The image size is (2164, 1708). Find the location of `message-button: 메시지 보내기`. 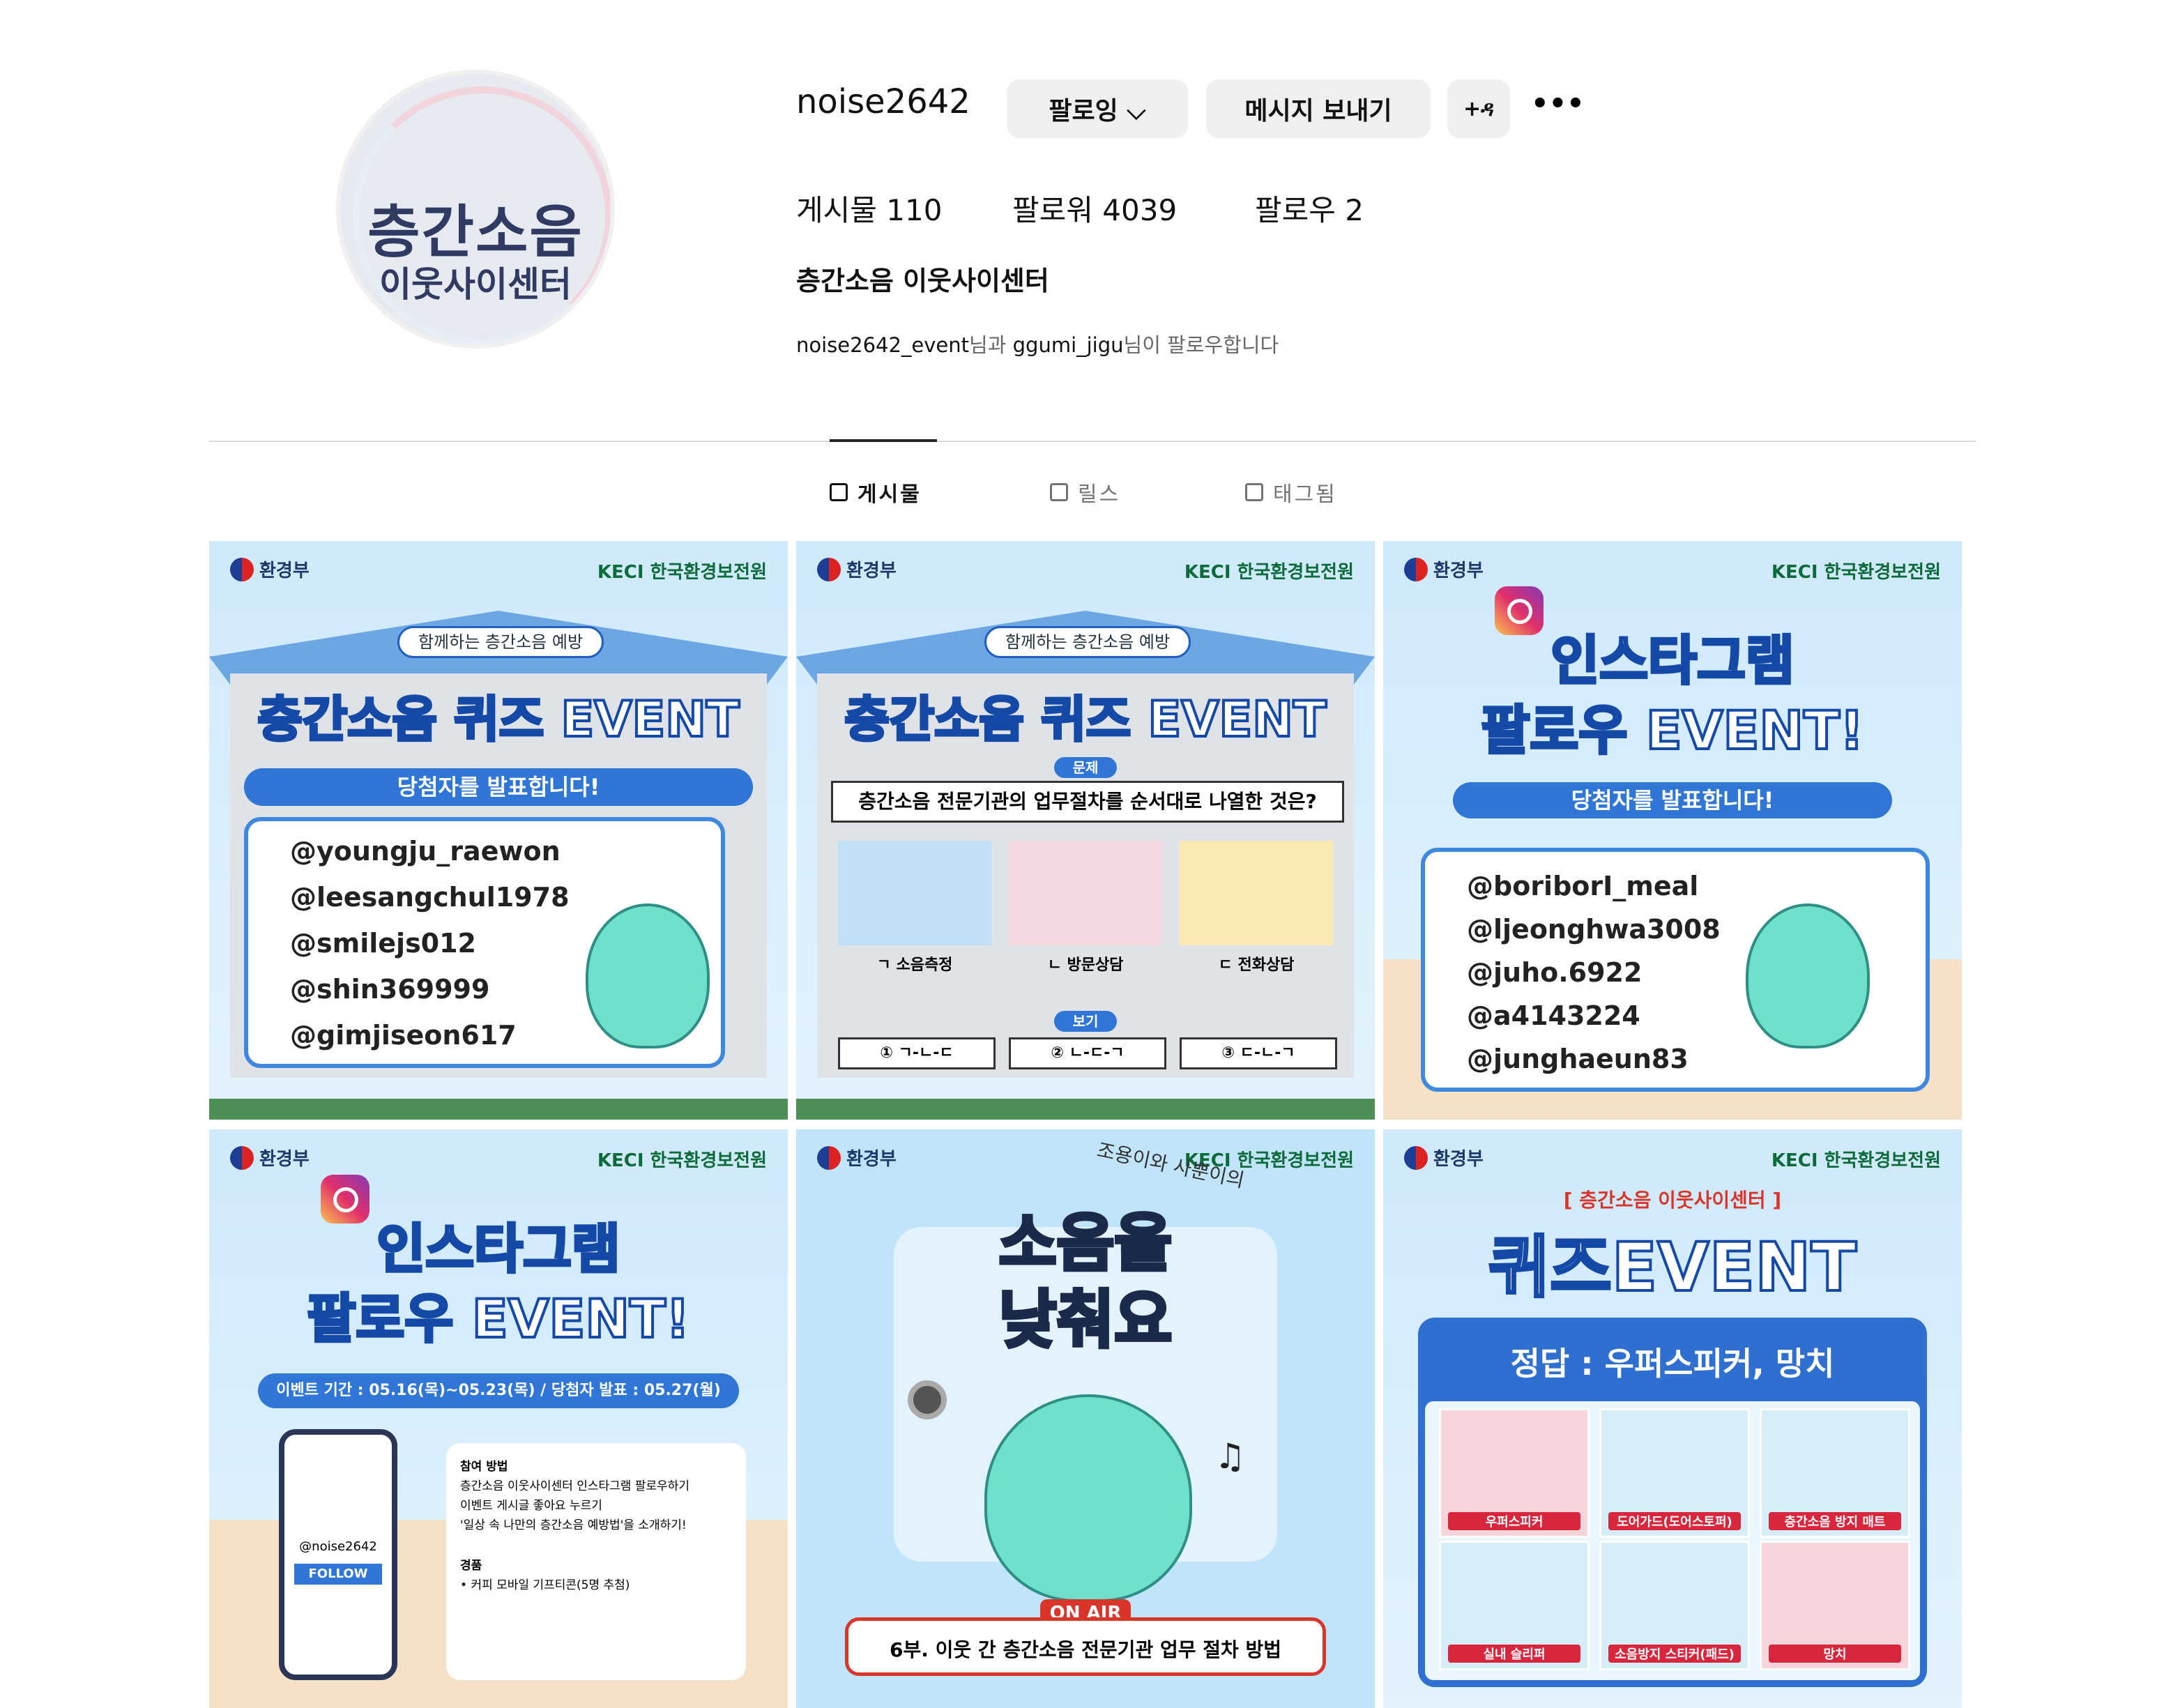

message-button: 메시지 보내기 is located at coordinates (1318, 108).